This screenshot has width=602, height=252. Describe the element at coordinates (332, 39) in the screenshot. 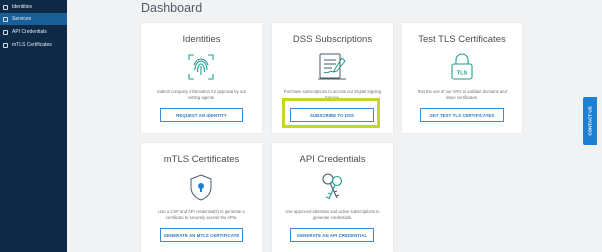

I see `card-title: DSS Subscriptions` at that location.